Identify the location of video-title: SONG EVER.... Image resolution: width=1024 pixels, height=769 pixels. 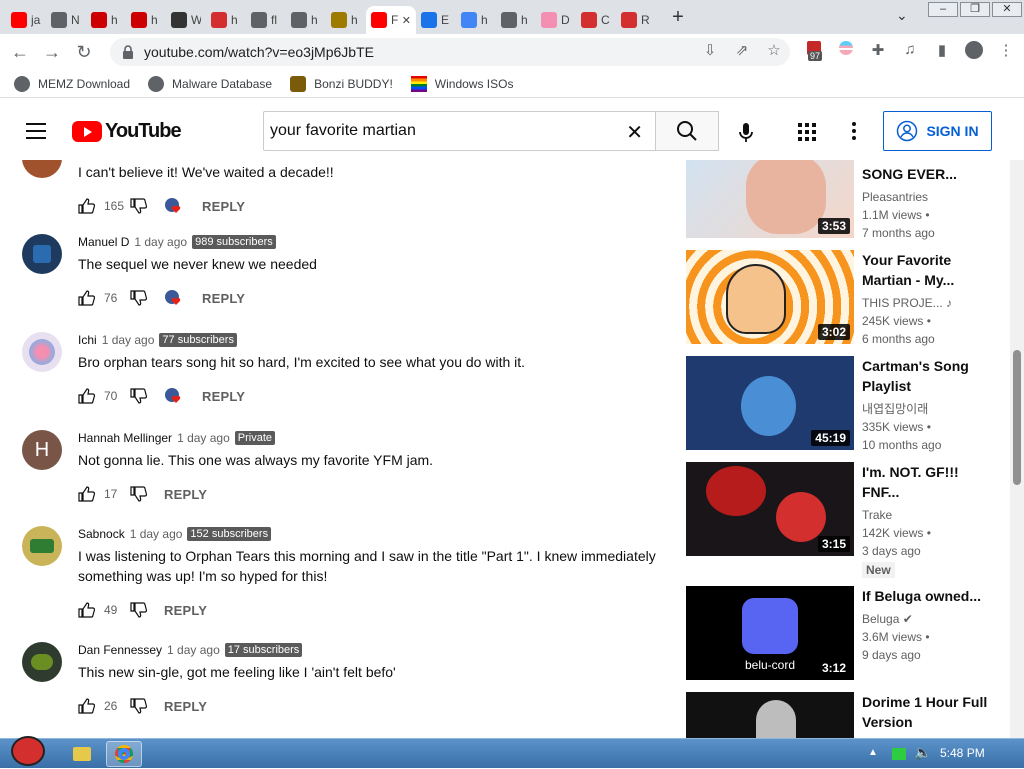
(927, 174).